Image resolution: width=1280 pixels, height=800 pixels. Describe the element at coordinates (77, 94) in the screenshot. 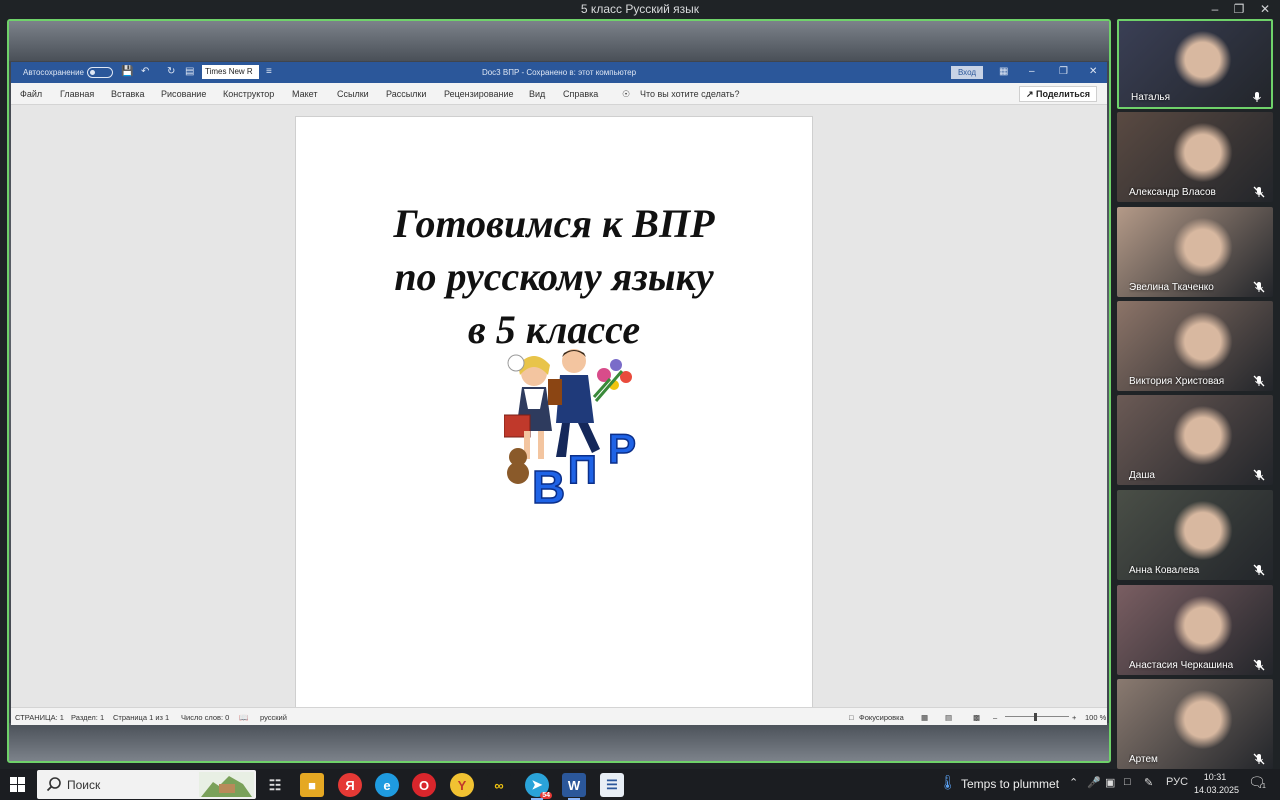

I see `tab-home: Главная` at that location.